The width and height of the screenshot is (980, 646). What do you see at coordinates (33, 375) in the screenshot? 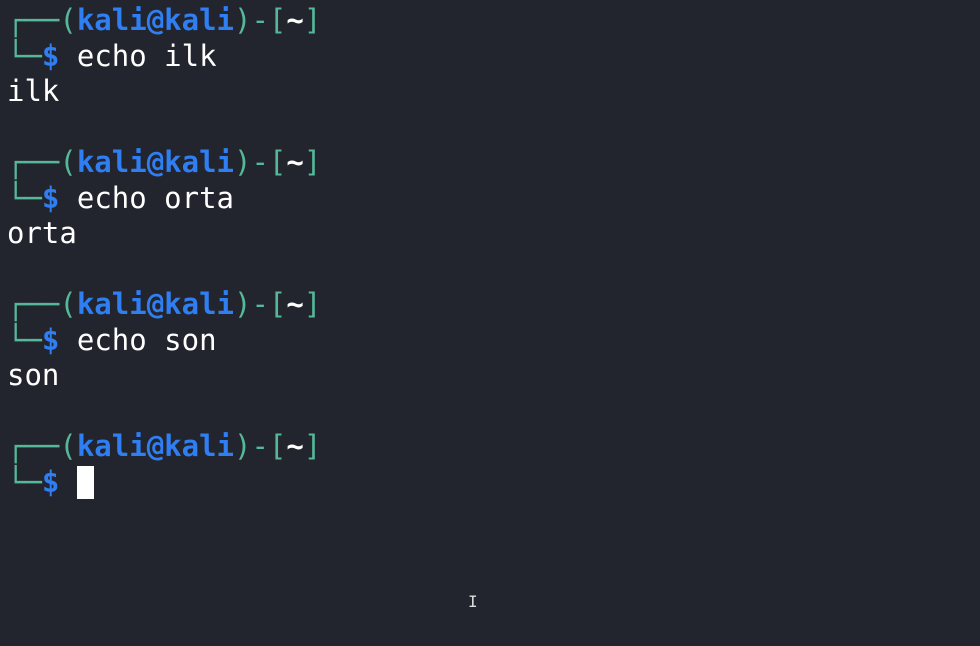
I see `command-output: son` at bounding box center [33, 375].